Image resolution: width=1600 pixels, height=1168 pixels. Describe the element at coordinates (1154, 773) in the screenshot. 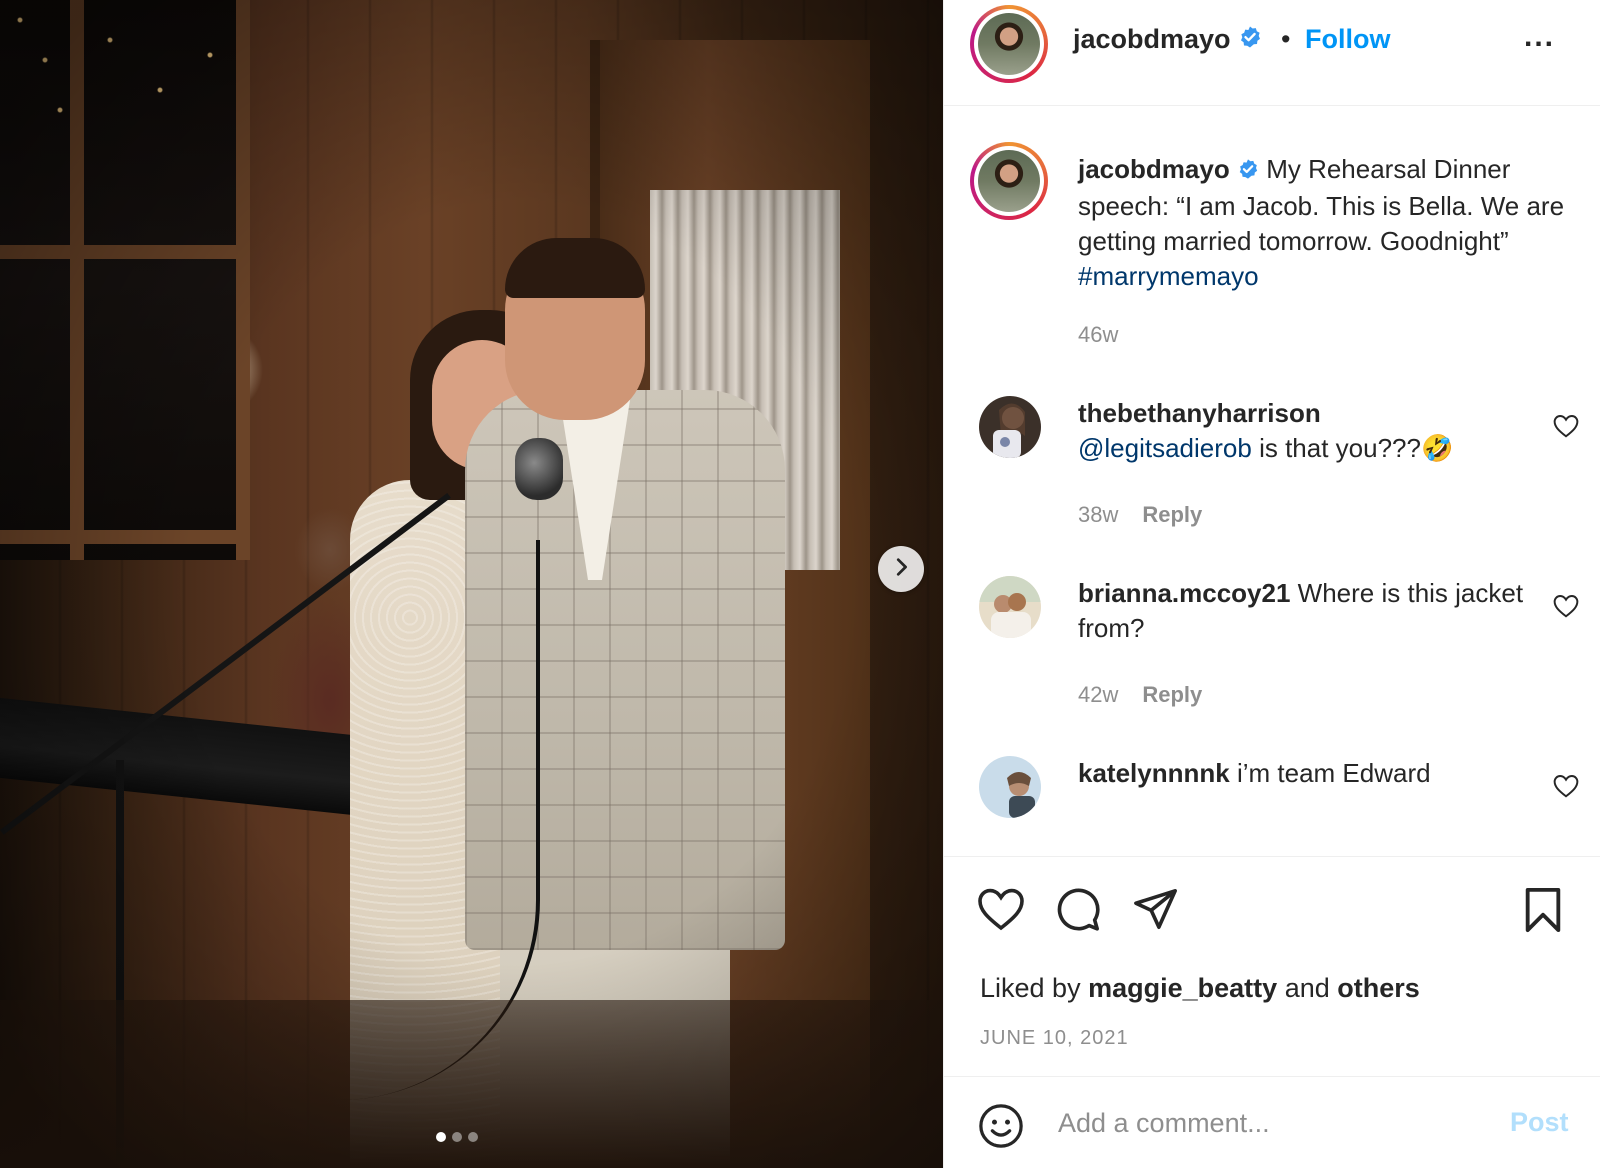

I see `comment-username: katelynnnnk` at that location.